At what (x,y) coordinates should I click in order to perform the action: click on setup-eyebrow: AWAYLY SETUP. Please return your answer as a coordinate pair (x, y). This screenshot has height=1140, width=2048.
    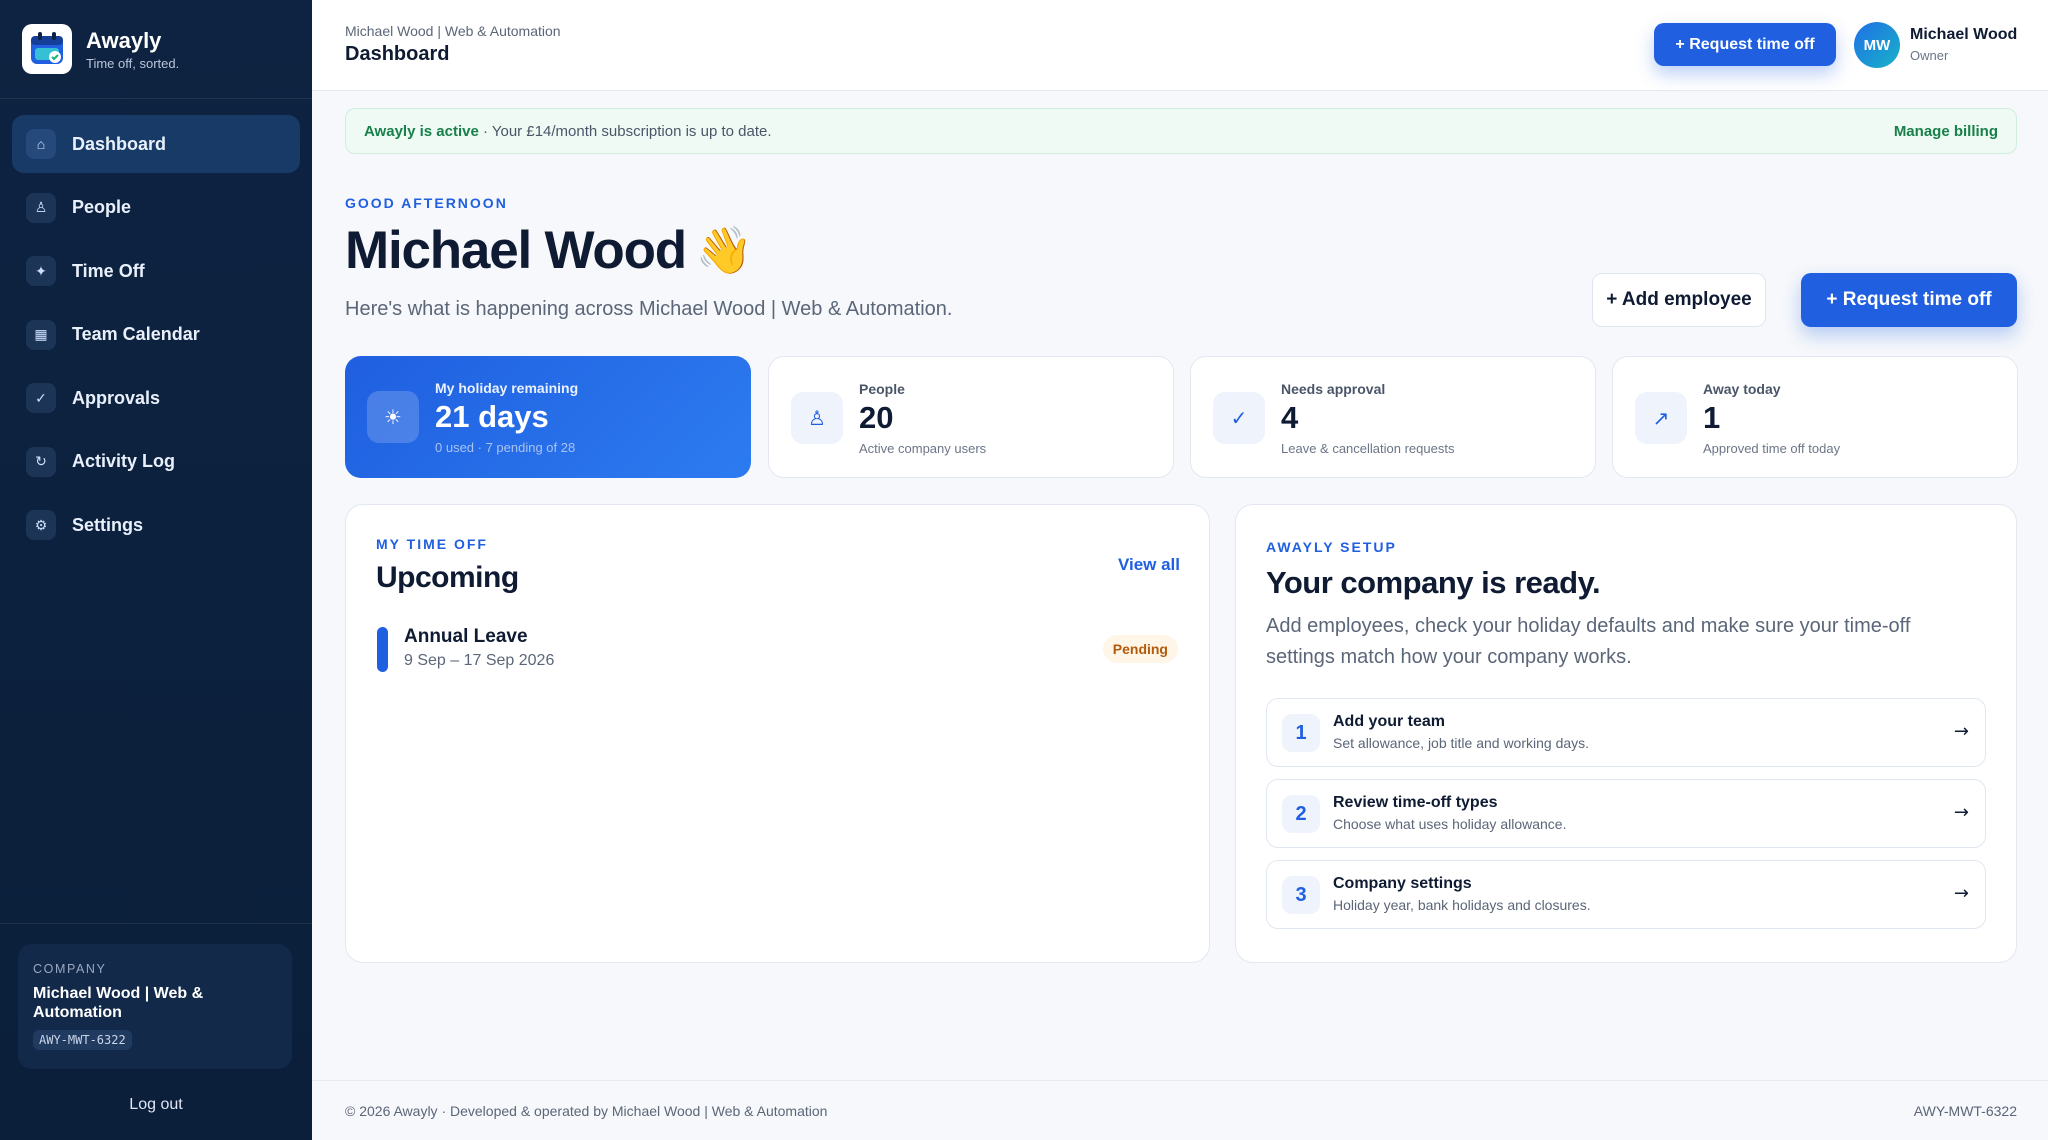
    Looking at the image, I should click on (1331, 547).